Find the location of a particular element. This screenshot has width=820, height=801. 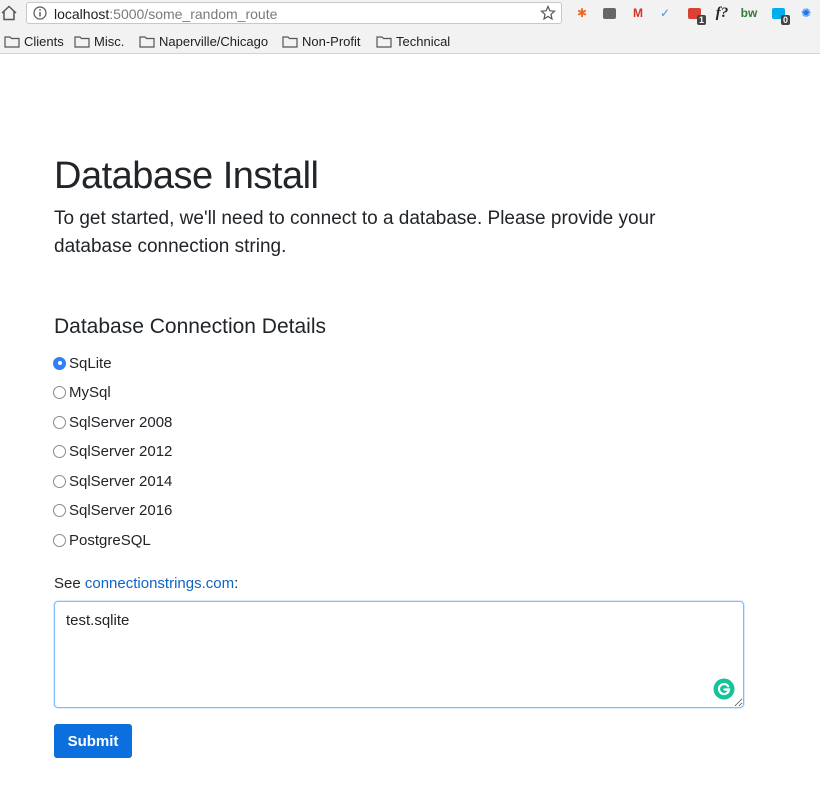

url-path: :5000/some_random_route is located at coordinates (193, 14).